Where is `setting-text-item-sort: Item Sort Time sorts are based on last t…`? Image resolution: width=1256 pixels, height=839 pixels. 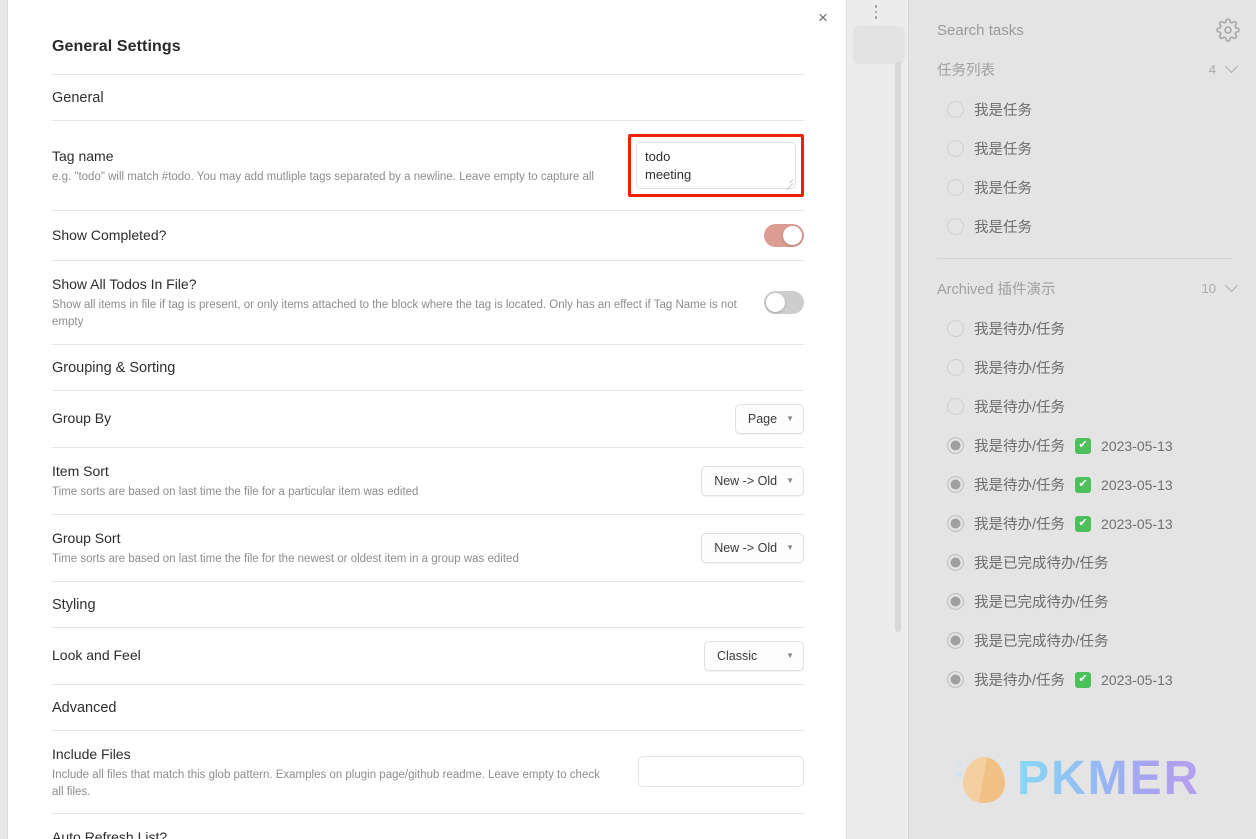 setting-text-item-sort: Item Sort Time sorts are based on last t… is located at coordinates (369, 481).